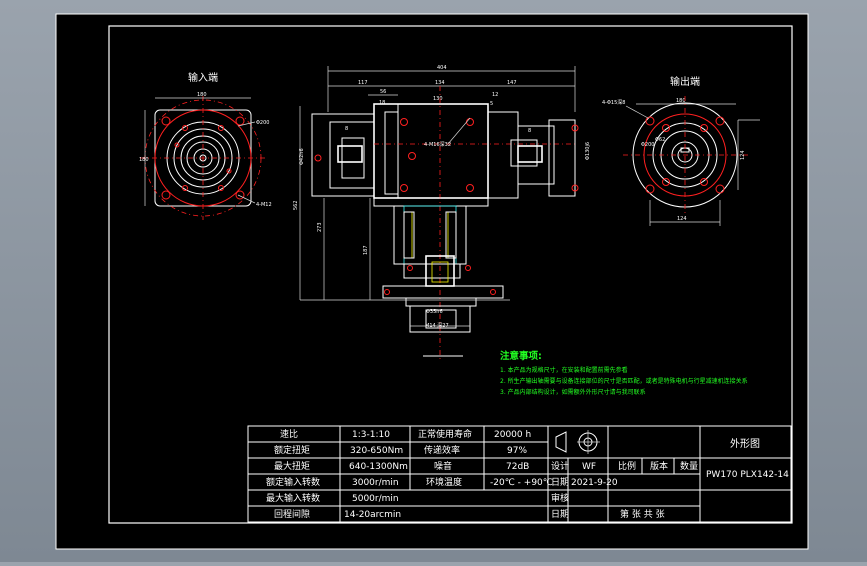 The height and width of the screenshot is (566, 867). What do you see at coordinates (521, 356) in the screenshot?
I see `notes-title: 注意事项:` at bounding box center [521, 356].